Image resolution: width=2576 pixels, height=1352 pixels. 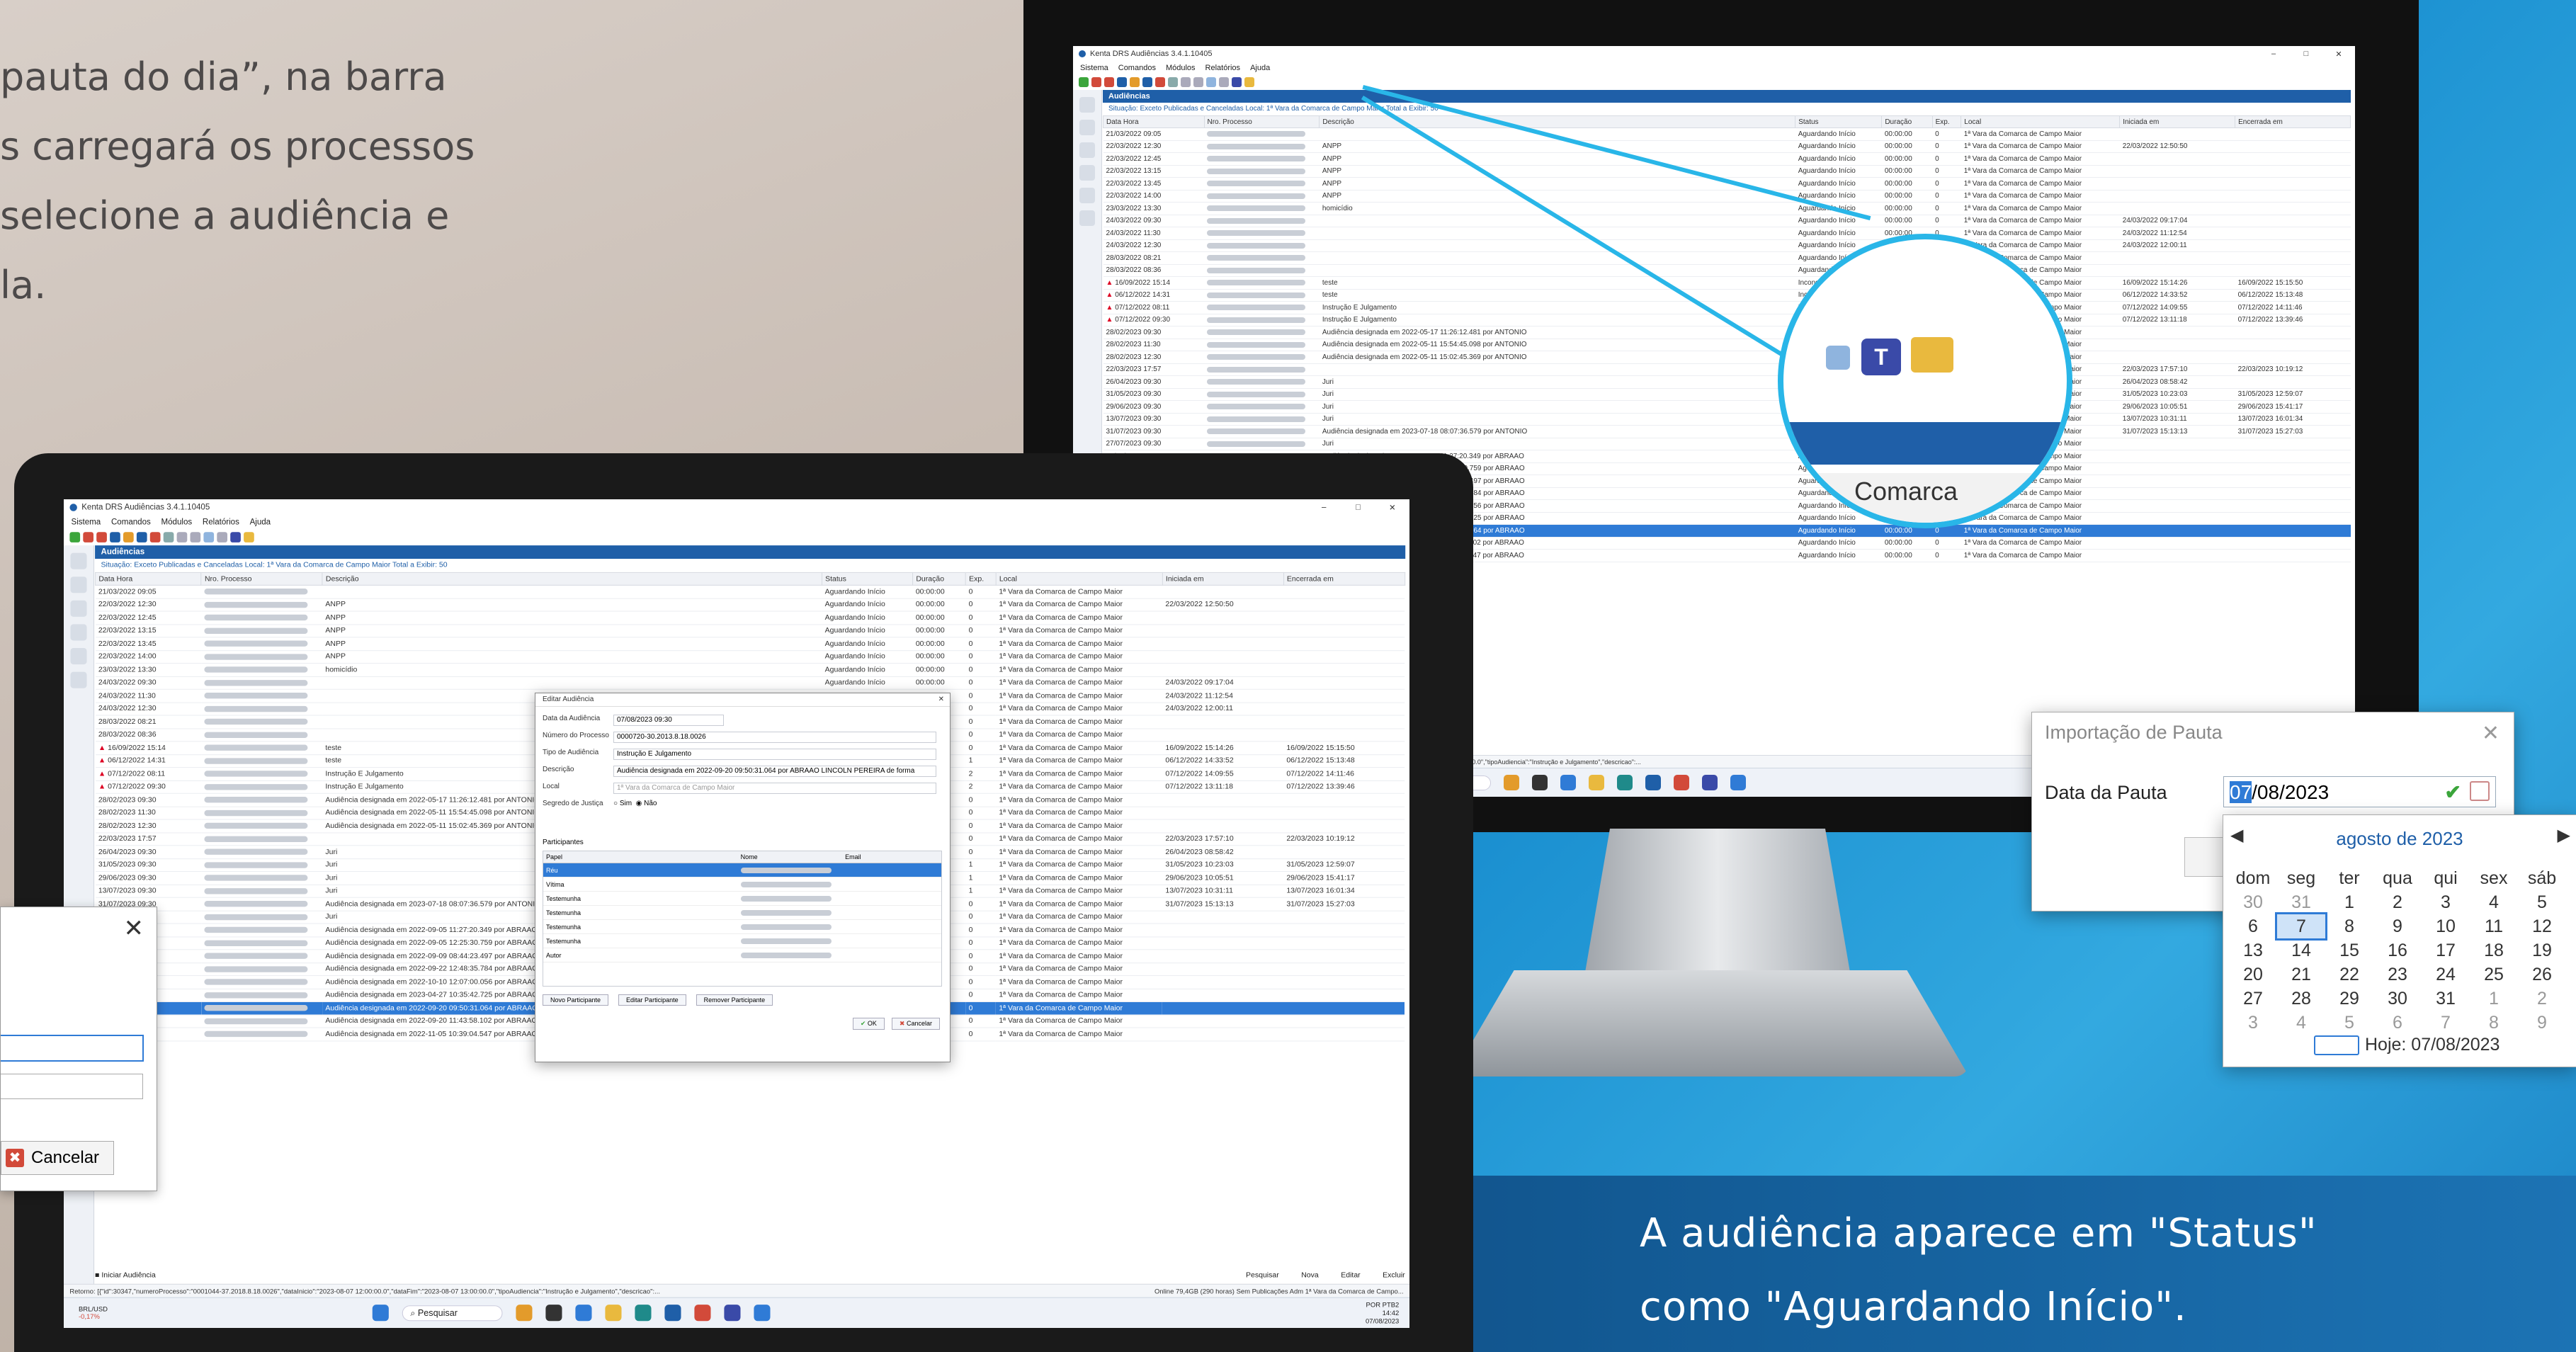 I want to click on edit-participant-button: Editar Participante, so click(x=652, y=1000).